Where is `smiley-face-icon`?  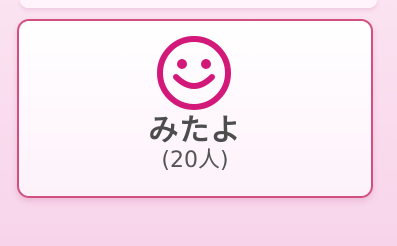
smiley-face-icon is located at coordinates (194, 73).